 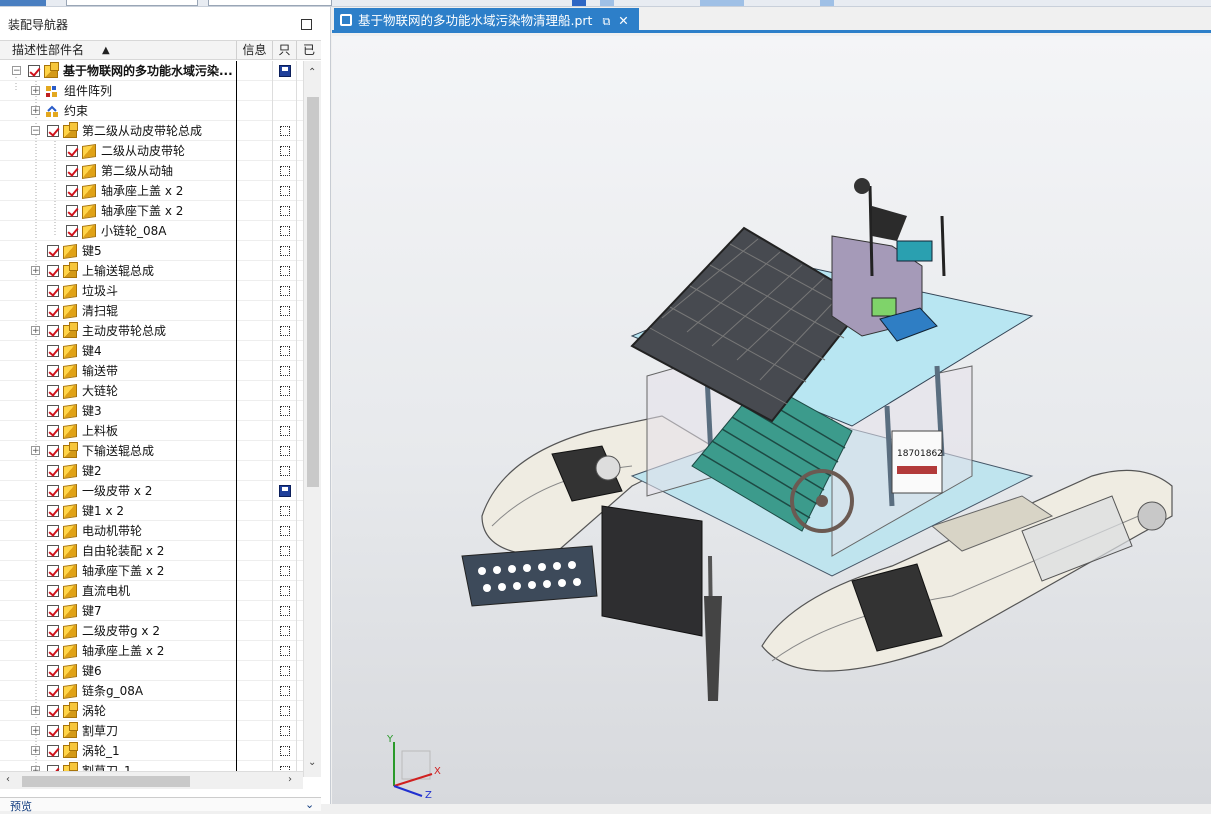 What do you see at coordinates (151, 511) in the screenshot?
I see `tree-row: 键1 x 2` at bounding box center [151, 511].